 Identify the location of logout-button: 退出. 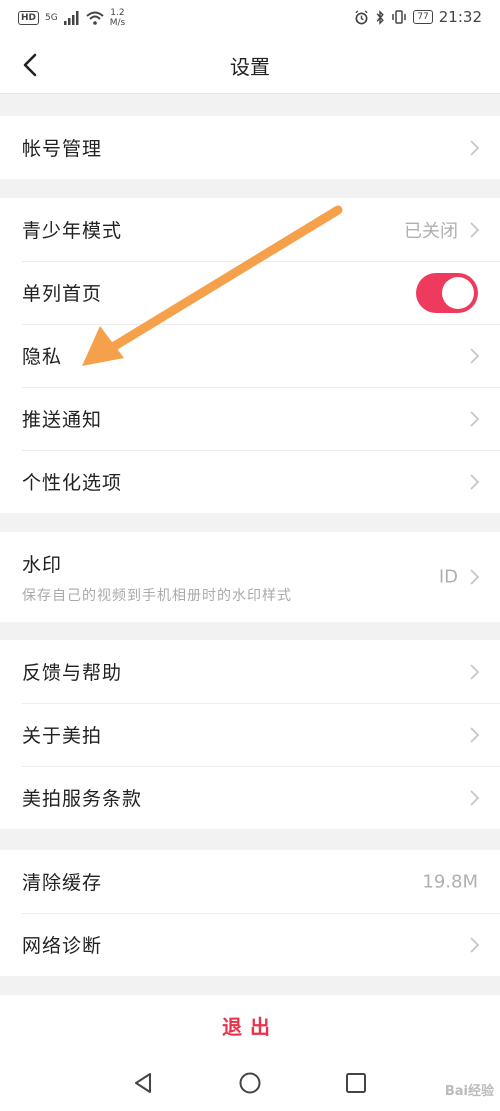
(250, 1025).